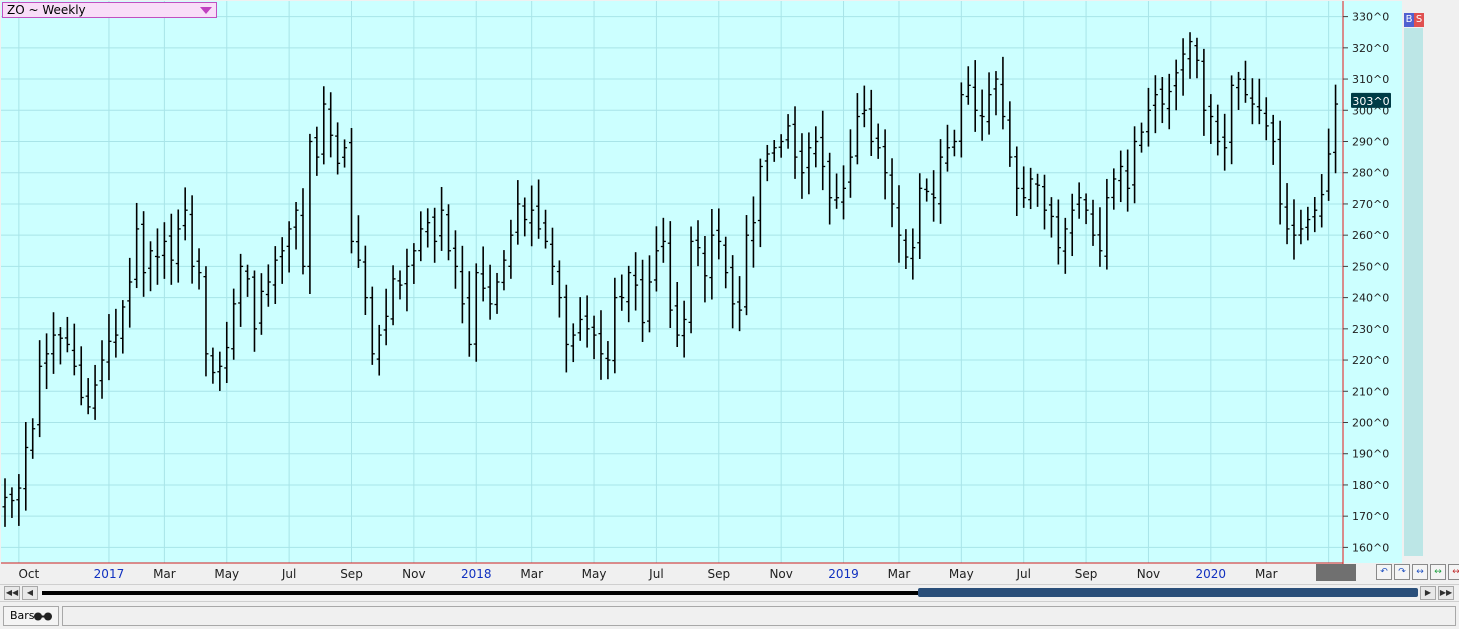 Image resolution: width=1459 pixels, height=629 pixels. What do you see at coordinates (1370, 485) in the screenshot?
I see `price-tick-label: 180^0` at bounding box center [1370, 485].